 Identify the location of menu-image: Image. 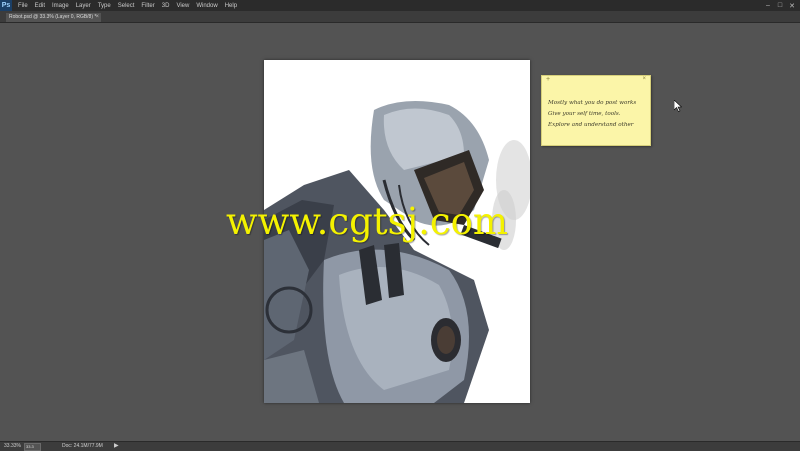
(60, 6).